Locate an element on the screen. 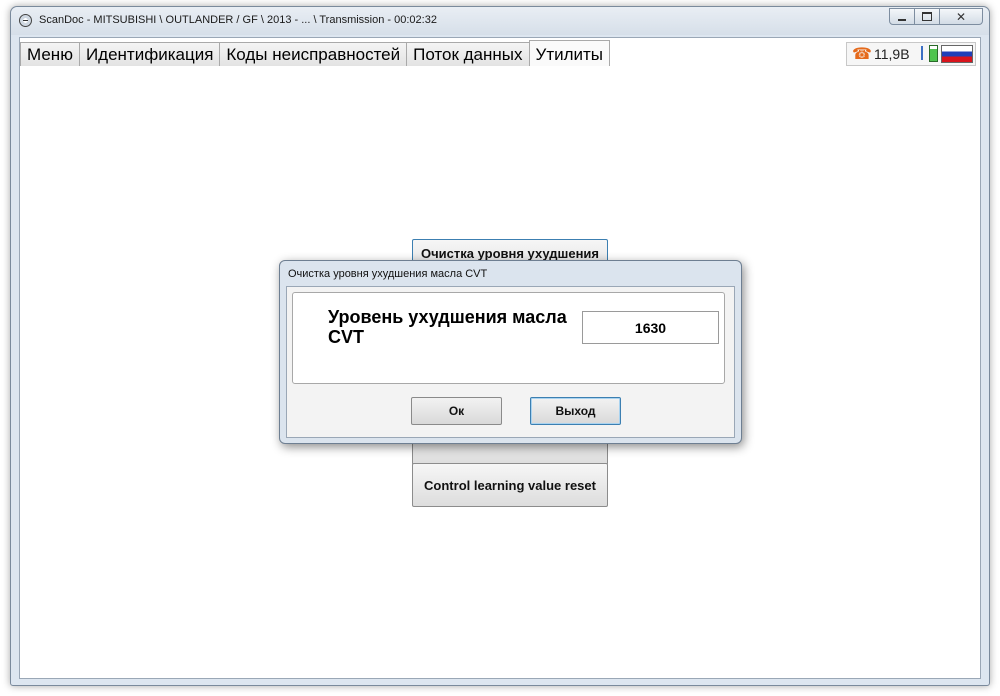 The image size is (1000, 696). status-panel: ☎ 11,9В is located at coordinates (911, 54).